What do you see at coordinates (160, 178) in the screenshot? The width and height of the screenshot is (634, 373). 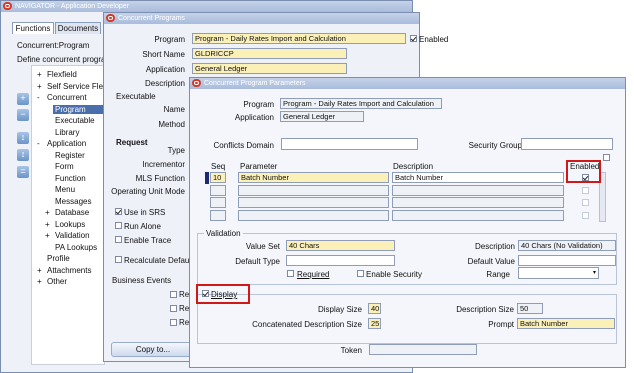 I see `mls-function-label: MLS Function` at bounding box center [160, 178].